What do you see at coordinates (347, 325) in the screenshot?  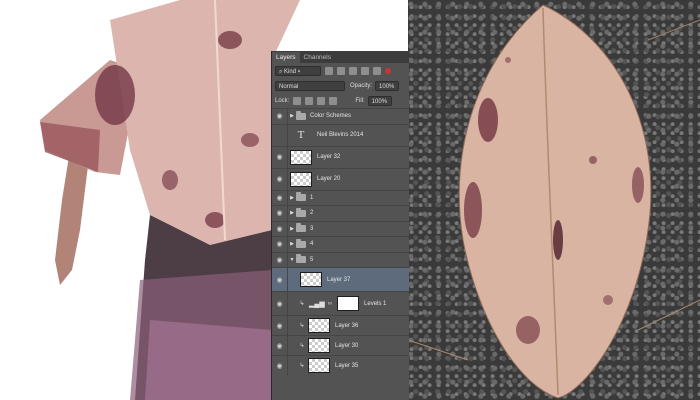 I see `layer-name: Layer 36` at bounding box center [347, 325].